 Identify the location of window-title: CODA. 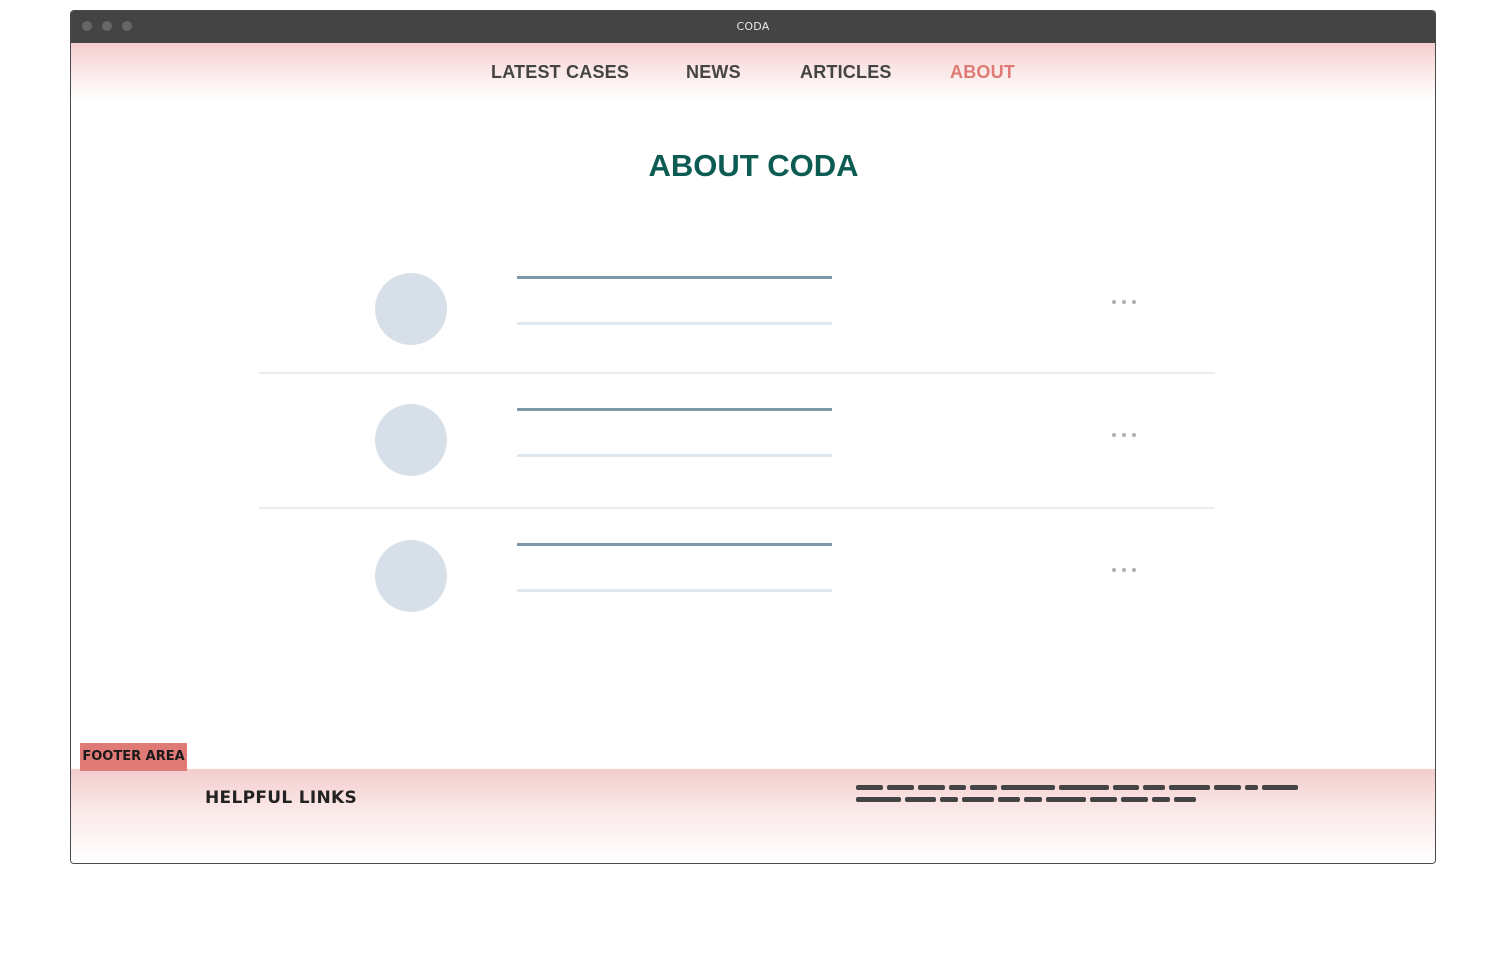
(753, 26).